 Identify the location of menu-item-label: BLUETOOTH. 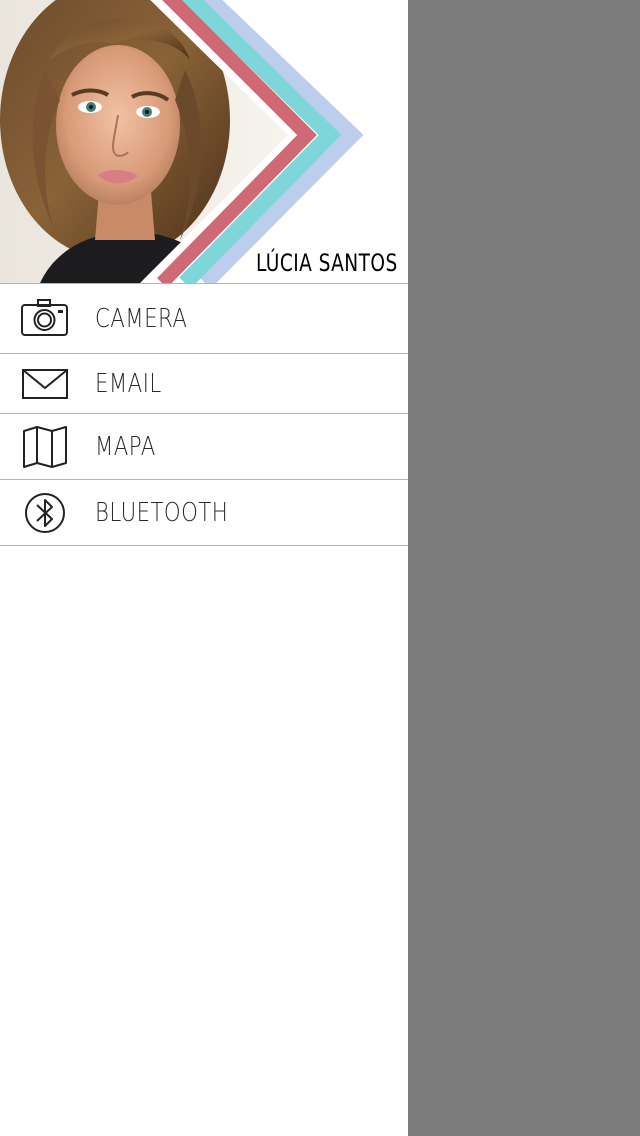
(162, 512).